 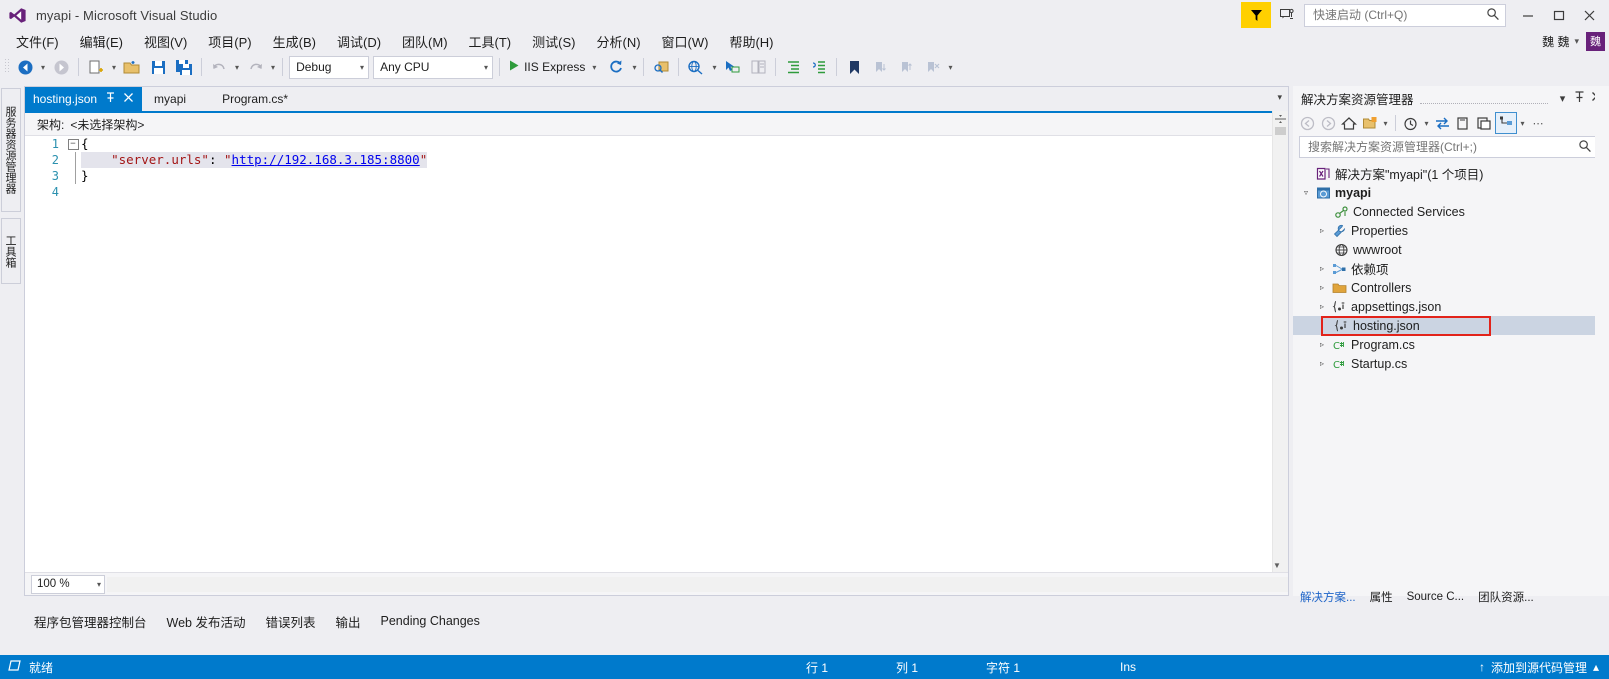 What do you see at coordinates (1558, 15) in the screenshot?
I see `maximize-button` at bounding box center [1558, 15].